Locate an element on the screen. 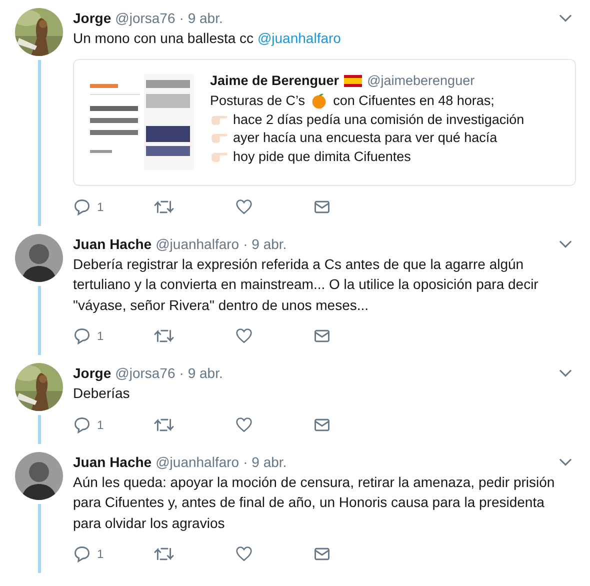 The width and height of the screenshot is (590, 586). quoted-author-name: Jaime de Berenguer is located at coordinates (275, 81).